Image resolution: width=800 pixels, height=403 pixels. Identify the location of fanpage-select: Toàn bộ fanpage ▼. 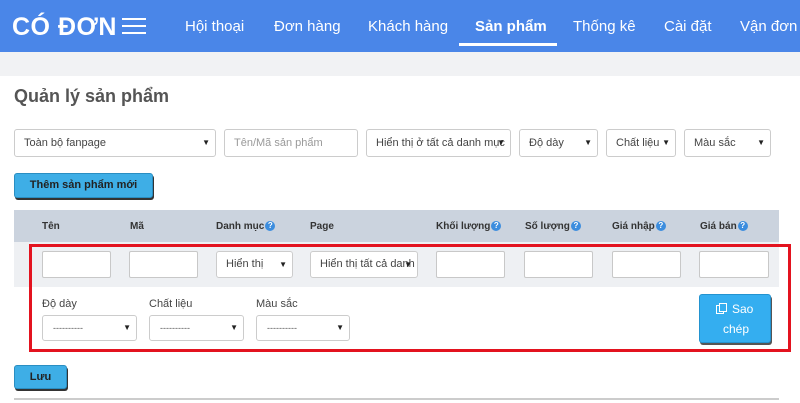
(115, 143).